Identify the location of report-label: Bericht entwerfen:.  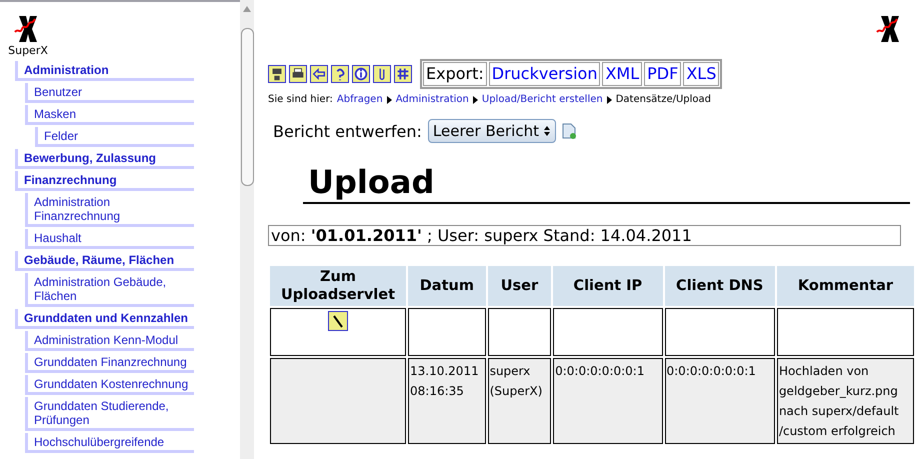
(347, 131).